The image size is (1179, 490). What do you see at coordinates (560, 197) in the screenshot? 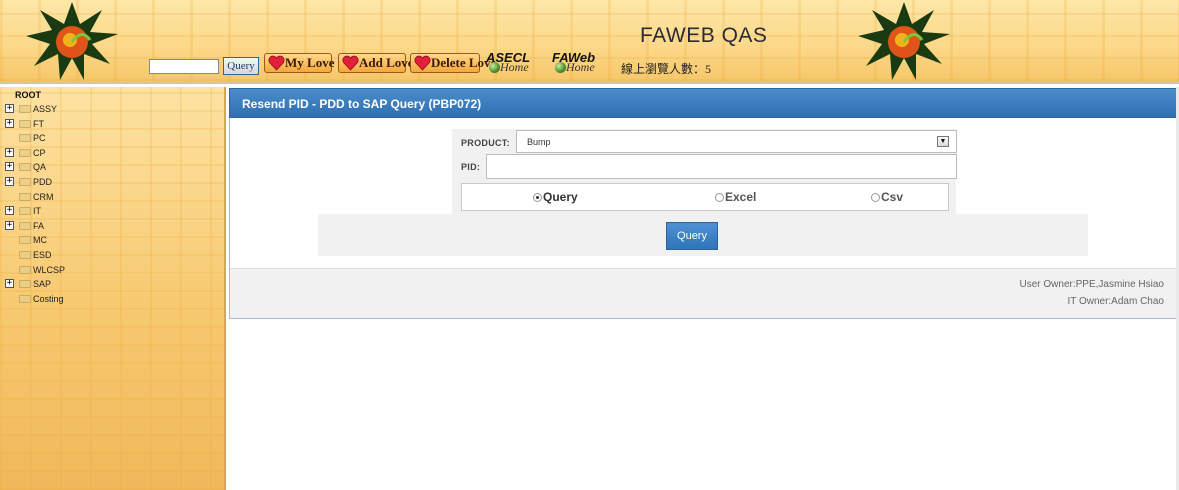
I see `radio-query-label: Query` at bounding box center [560, 197].